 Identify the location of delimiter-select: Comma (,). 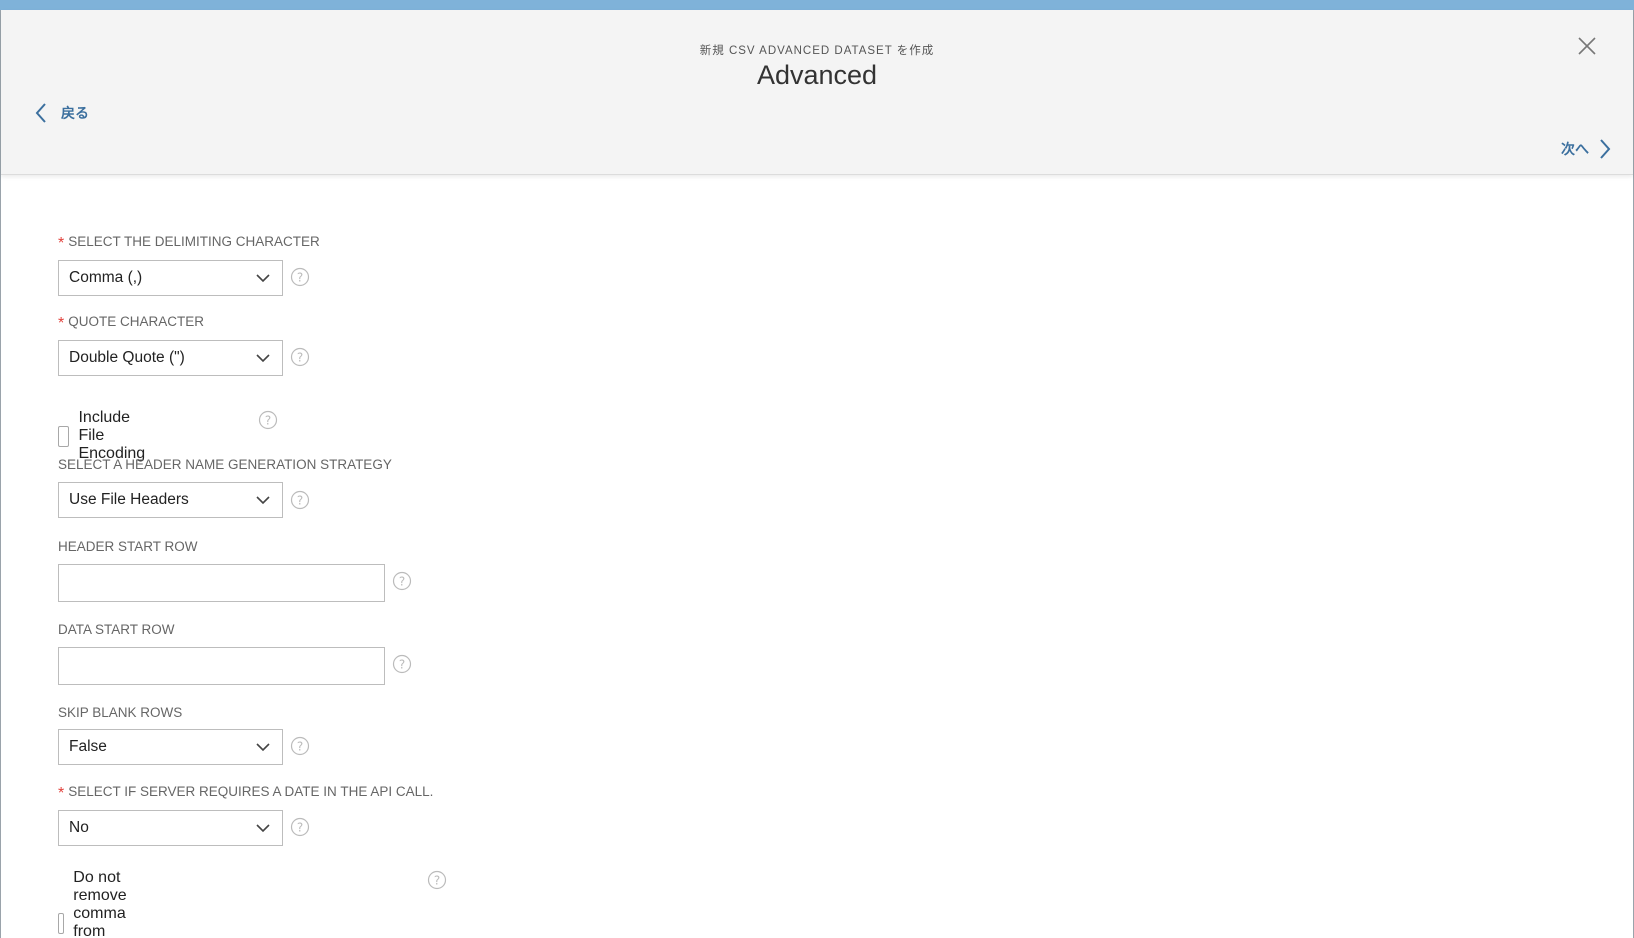
(170, 278).